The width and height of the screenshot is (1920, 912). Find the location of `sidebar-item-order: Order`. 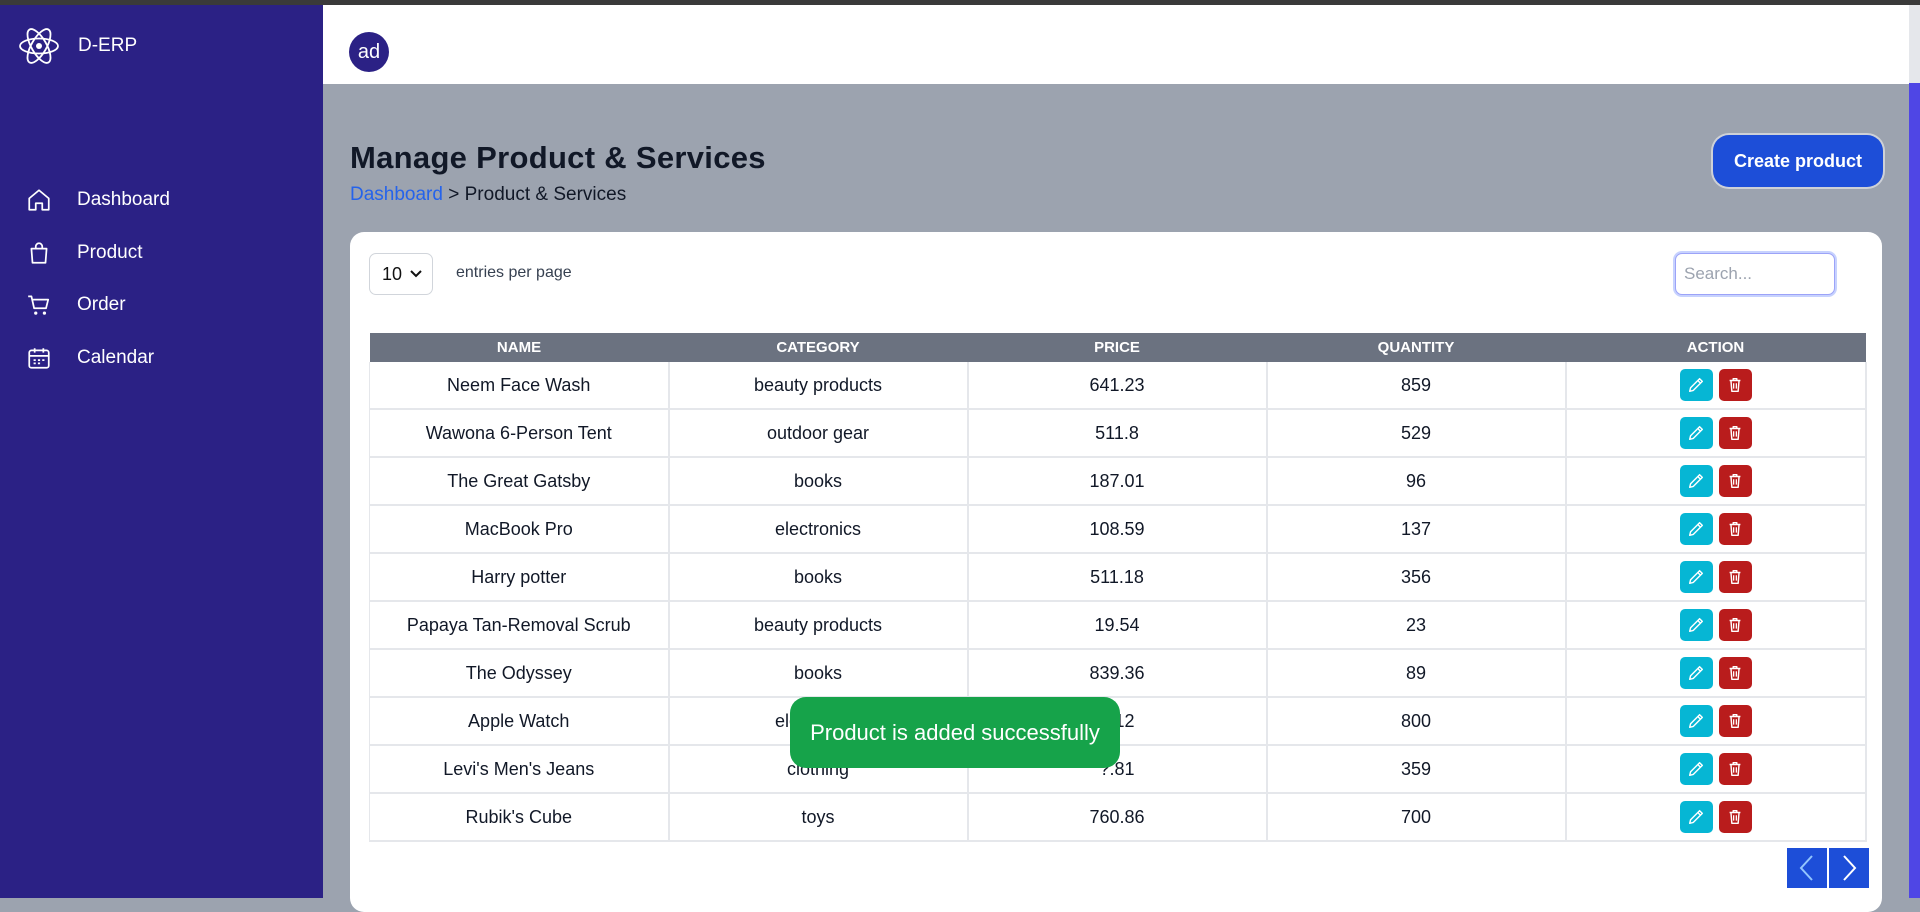

sidebar-item-order: Order is located at coordinates (76, 305).